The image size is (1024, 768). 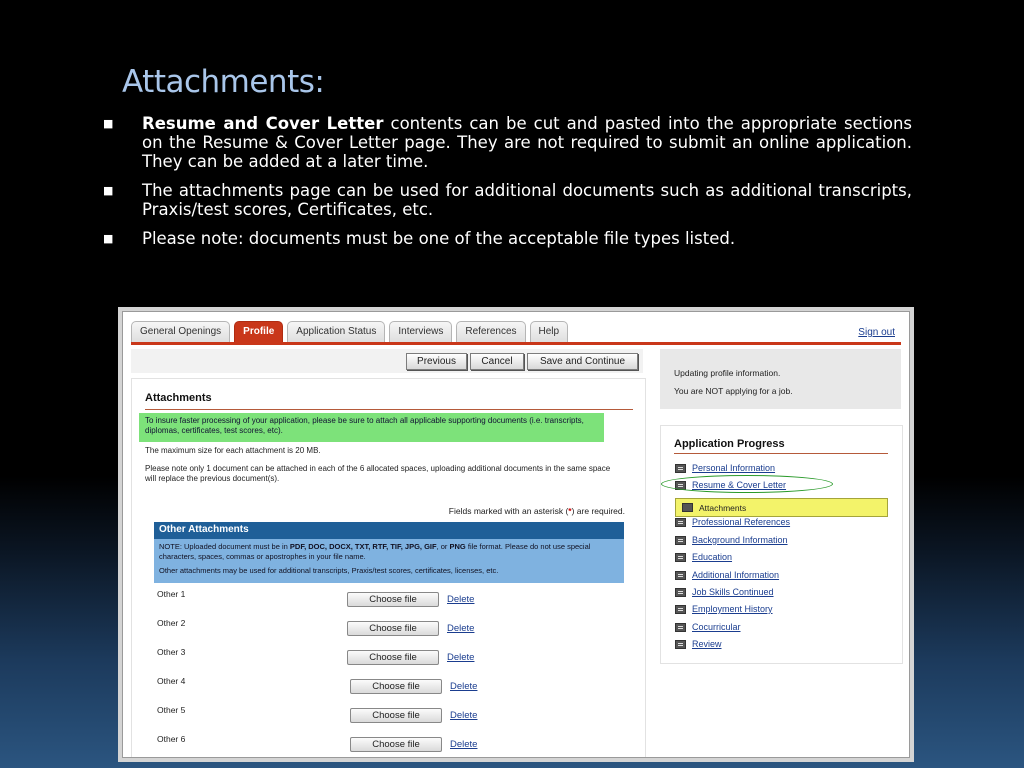 I want to click on other-2-delete-link: Delete, so click(x=460, y=628).